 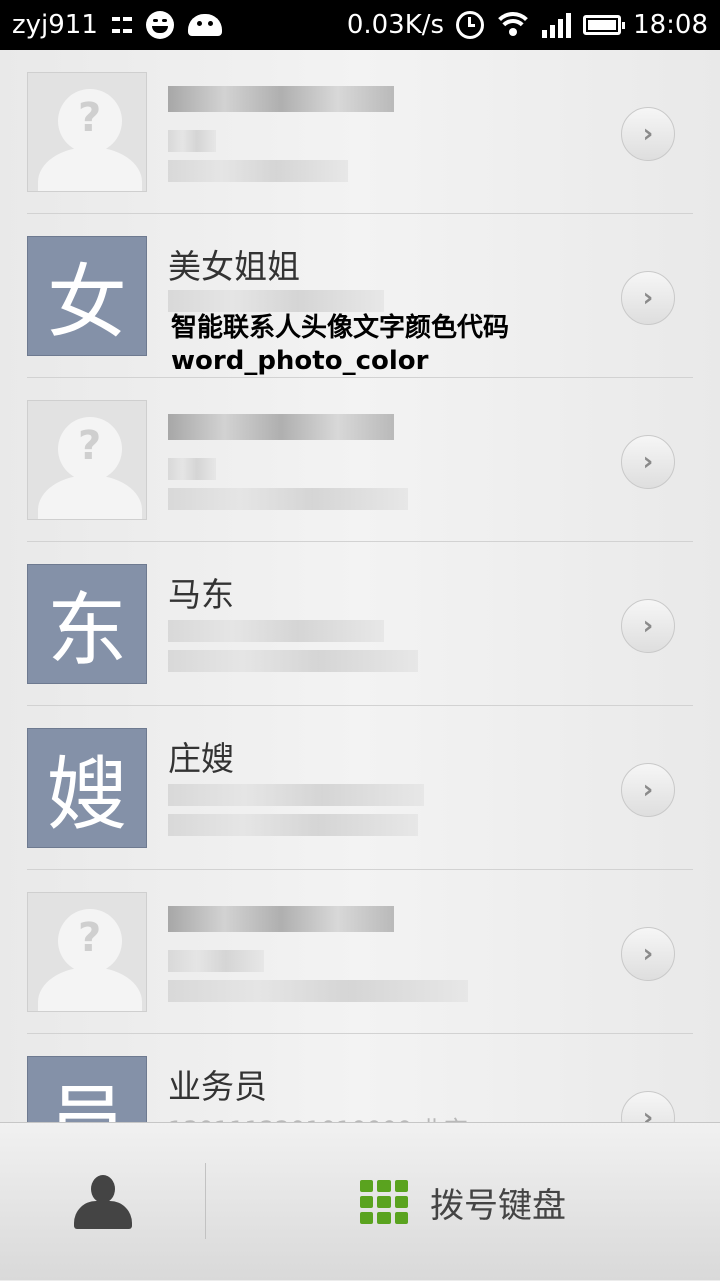 I want to click on dialpad-grid-icon, so click(x=384, y=1202).